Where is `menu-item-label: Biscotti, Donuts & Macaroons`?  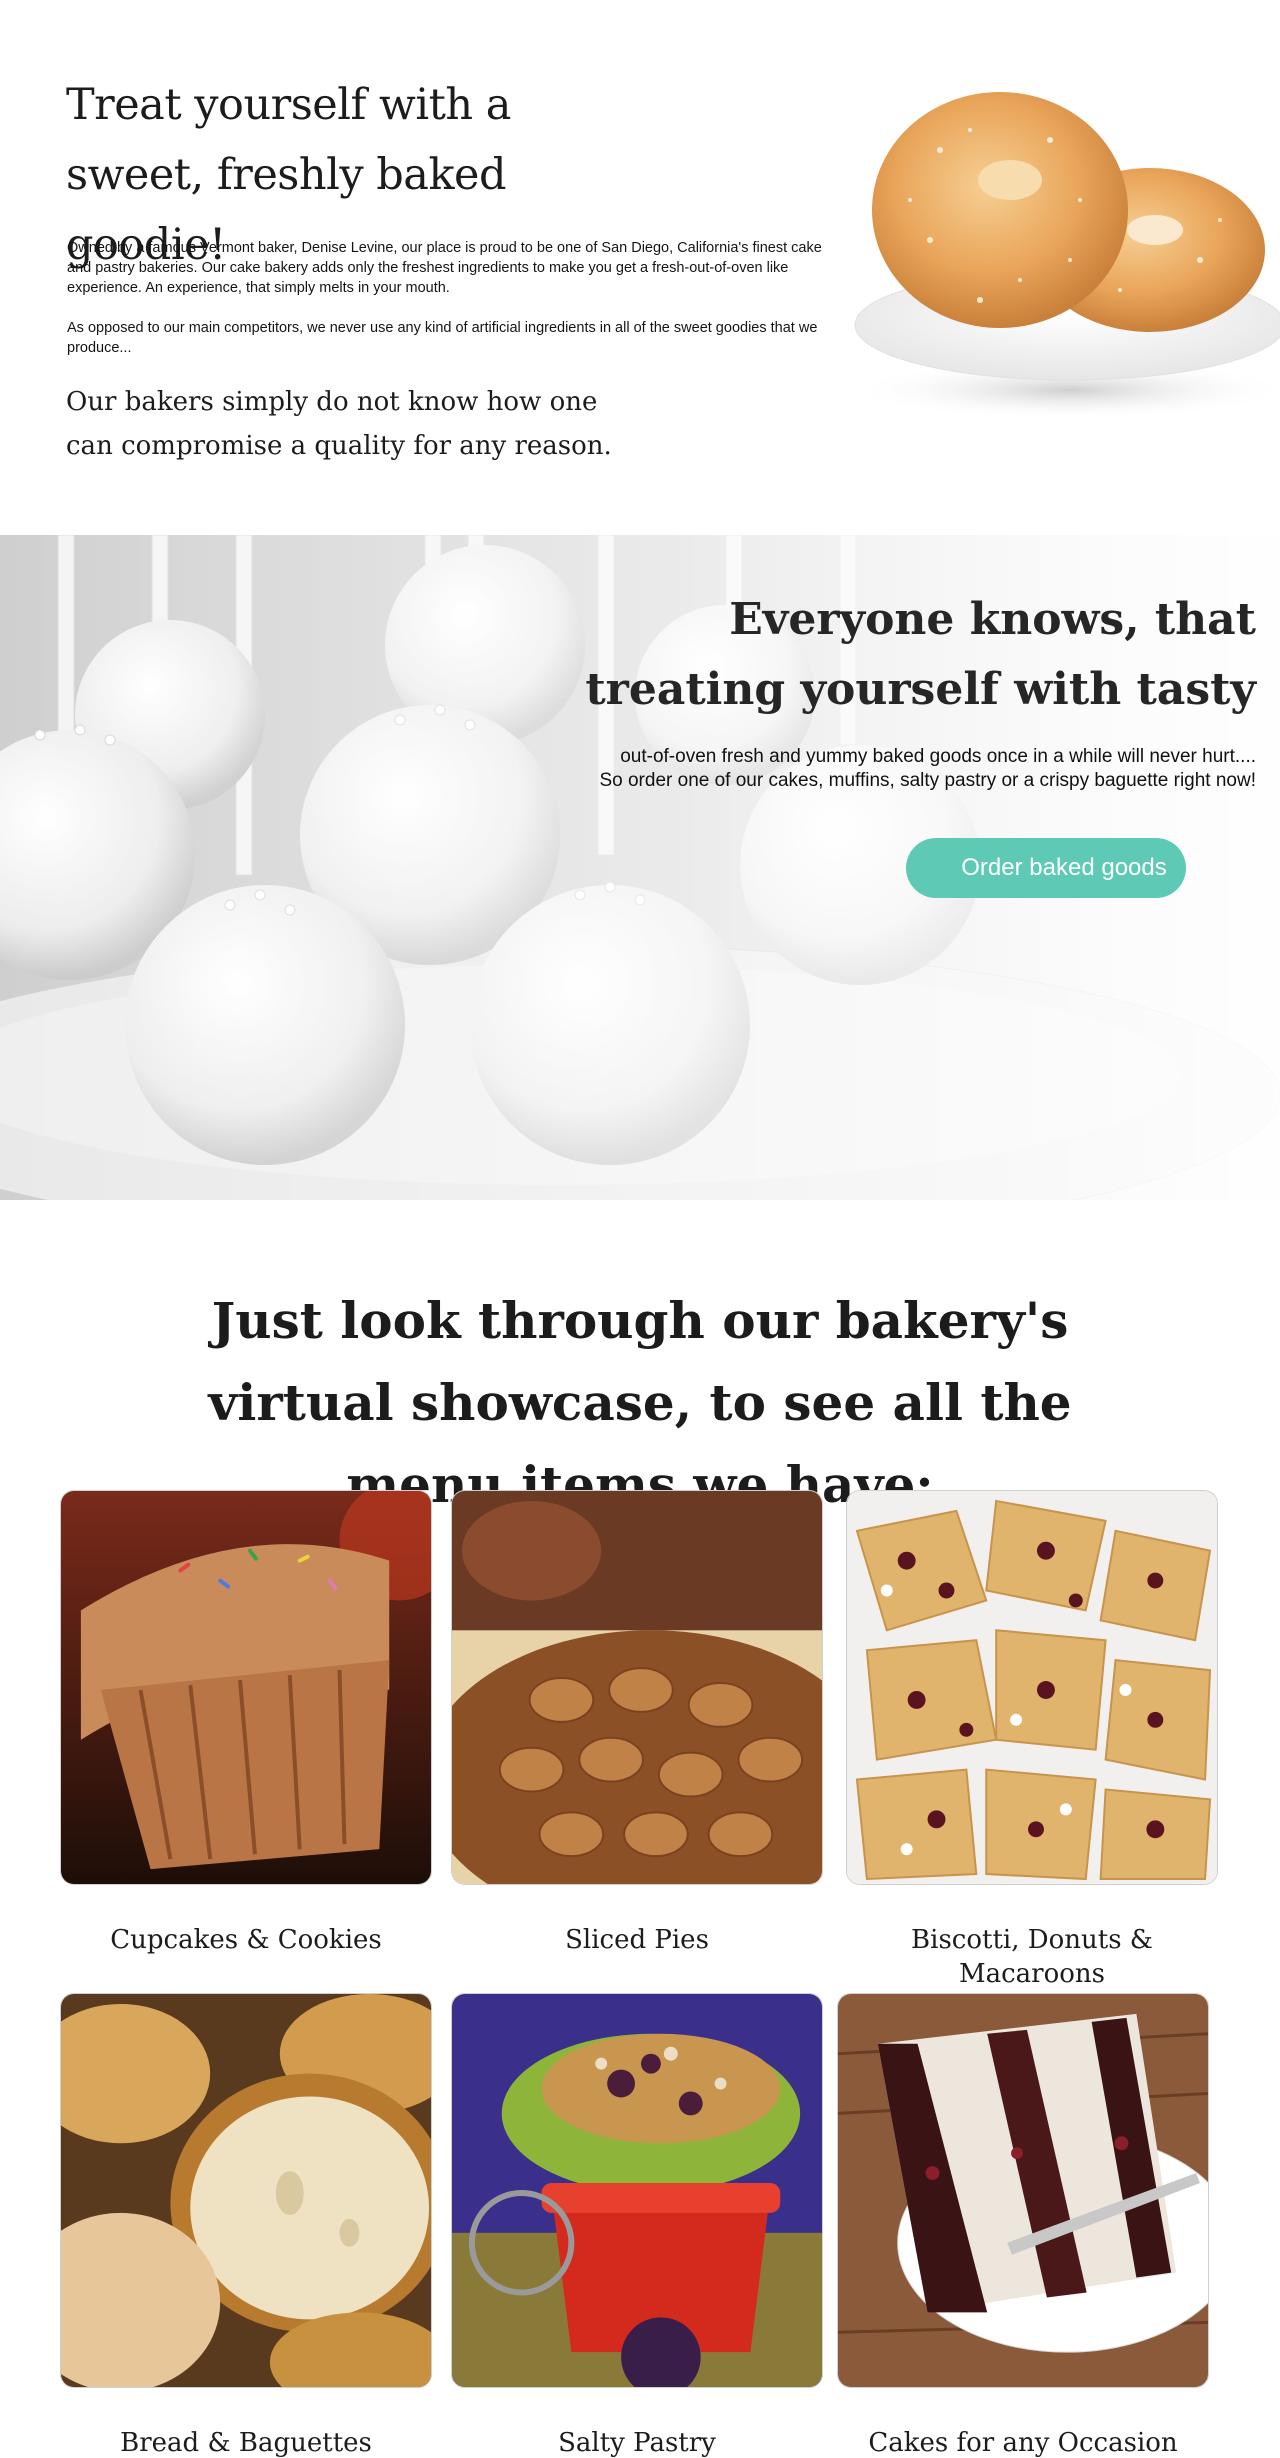 menu-item-label: Biscotti, Donuts & Macaroons is located at coordinates (1032, 1957).